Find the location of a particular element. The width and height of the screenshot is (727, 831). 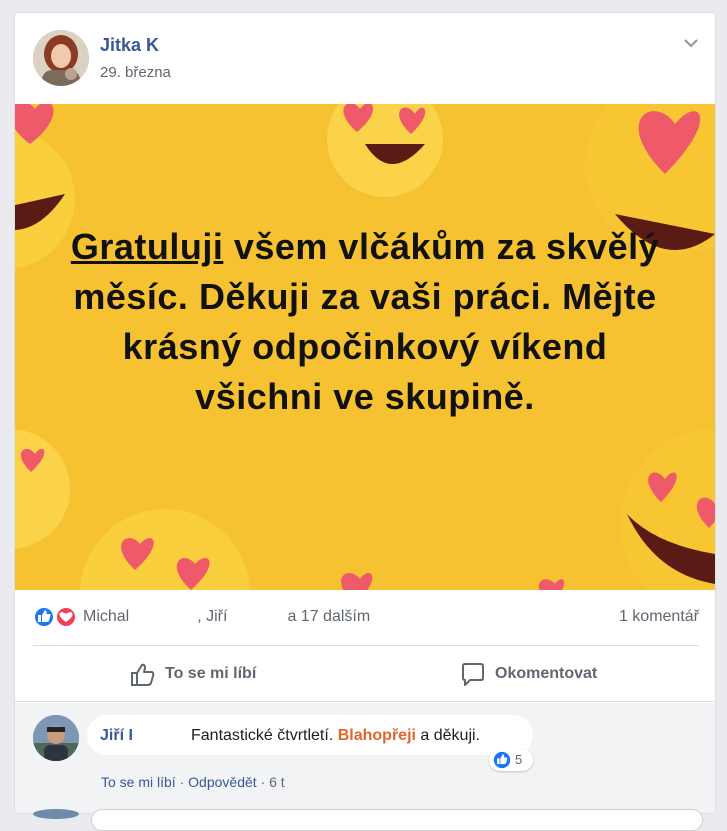

reactions-summary: Michal , Jiří a 17 dalším 1 komentář is located at coordinates (366, 618).